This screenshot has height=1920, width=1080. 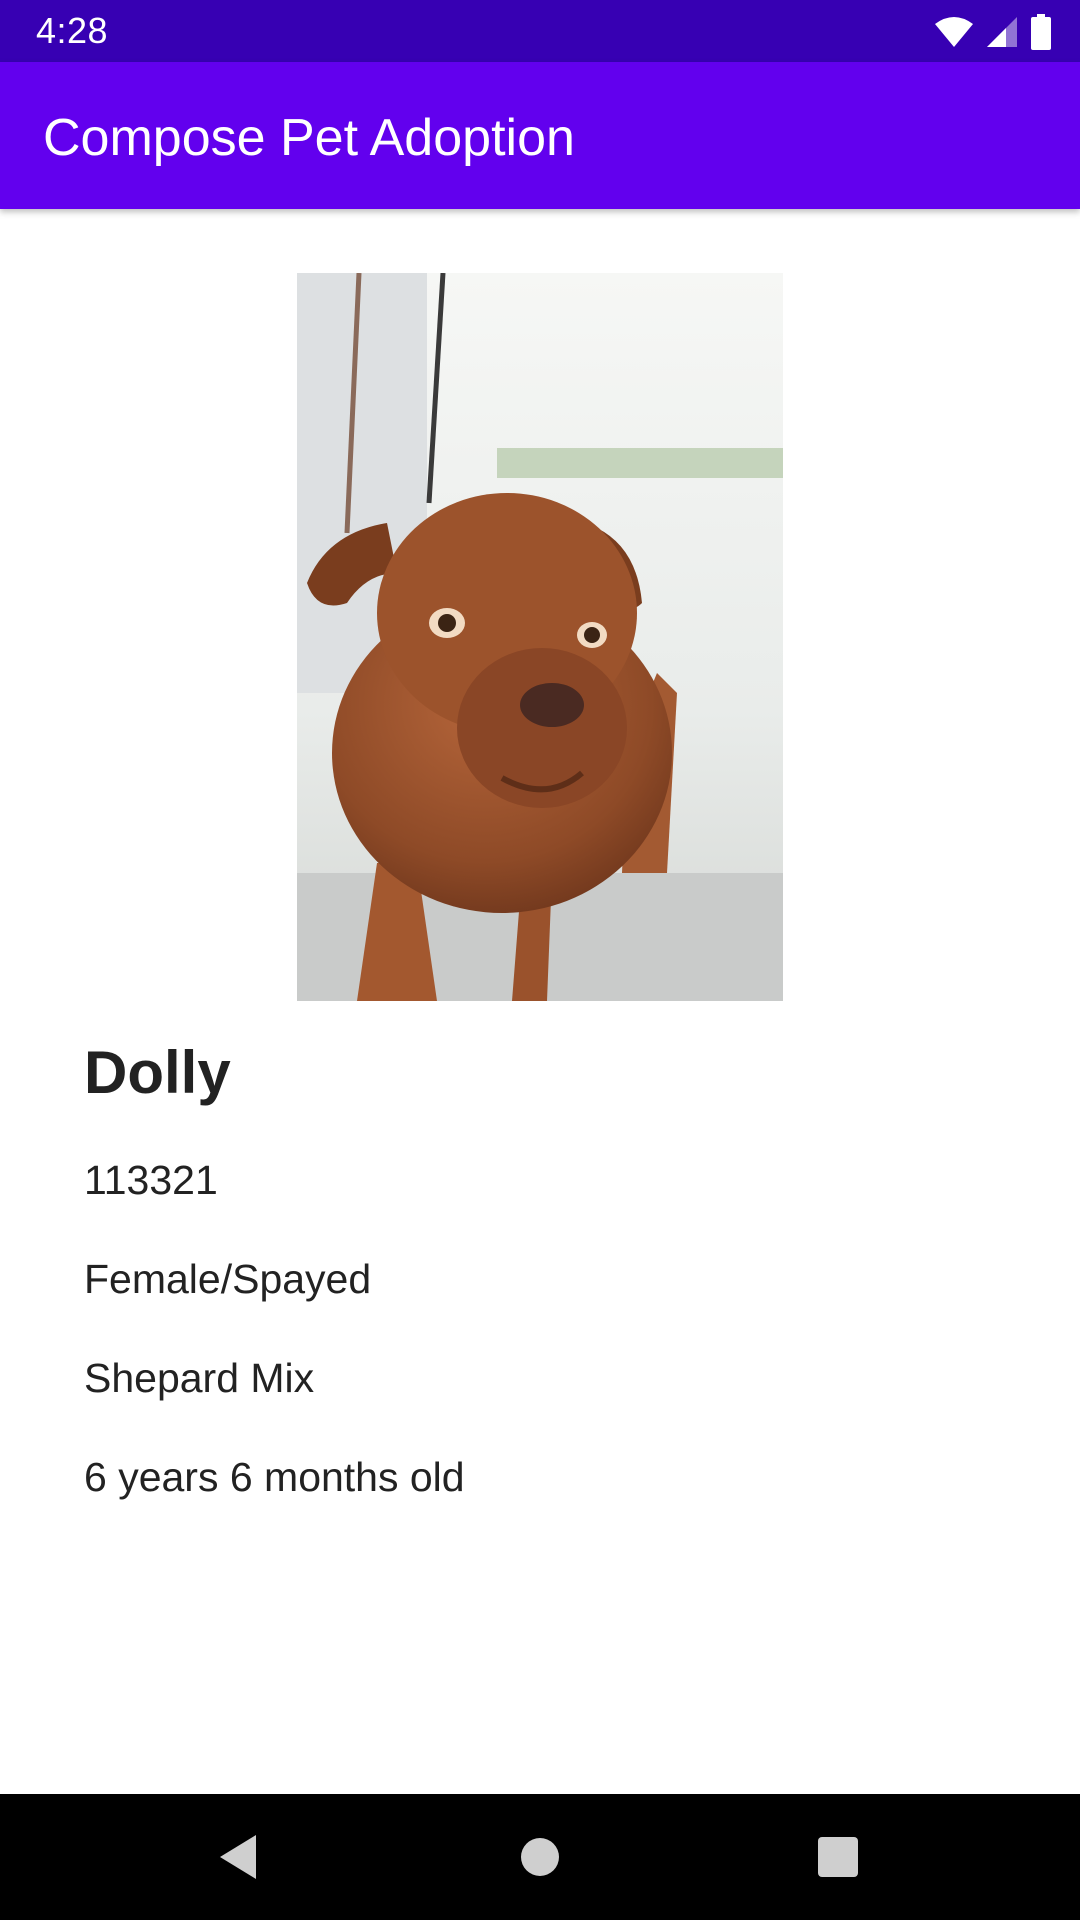 What do you see at coordinates (1002, 32) in the screenshot?
I see `cellular-signal-icon` at bounding box center [1002, 32].